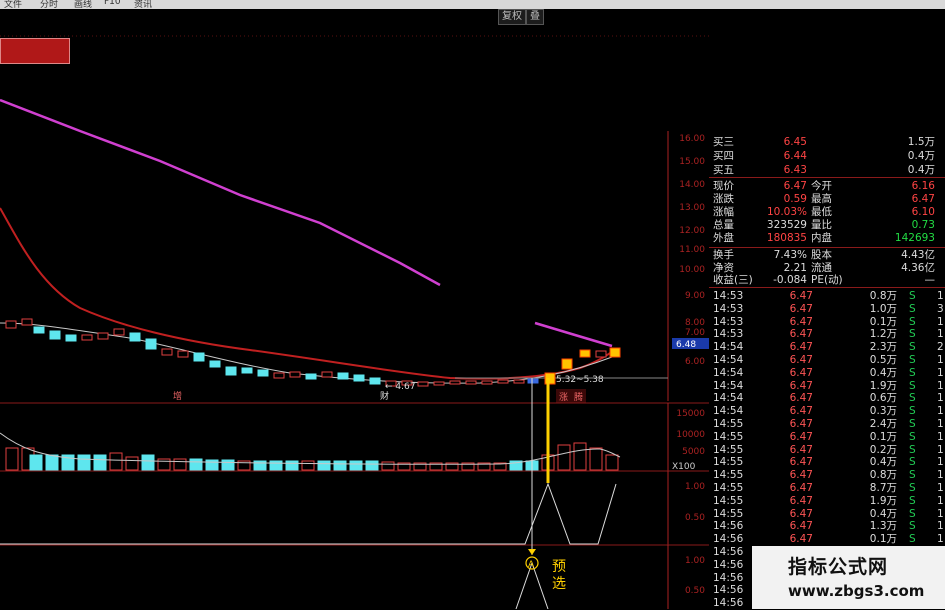  What do you see at coordinates (827, 424) in the screenshot?
I see `tick-row: 14:55 6.47 2.4万 S 1` at bounding box center [827, 424].